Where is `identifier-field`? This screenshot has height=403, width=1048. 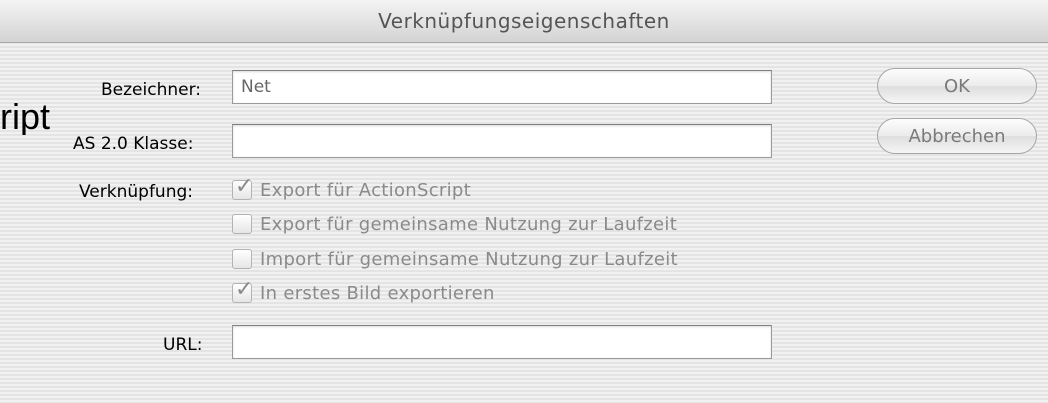
identifier-field is located at coordinates (502, 87).